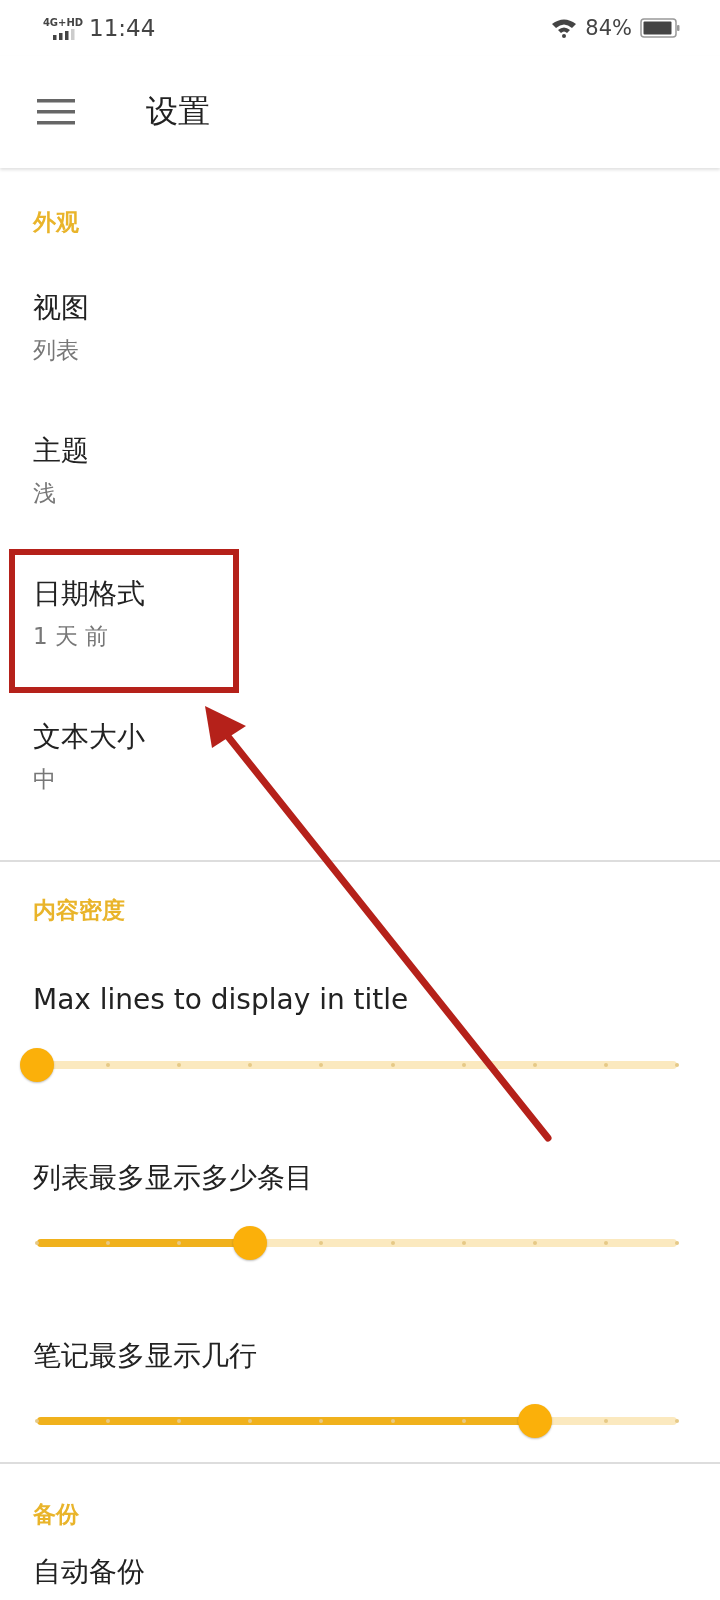 This screenshot has width=720, height=1600. Describe the element at coordinates (63, 22) in the screenshot. I see `network-label: 4G+HD` at that location.